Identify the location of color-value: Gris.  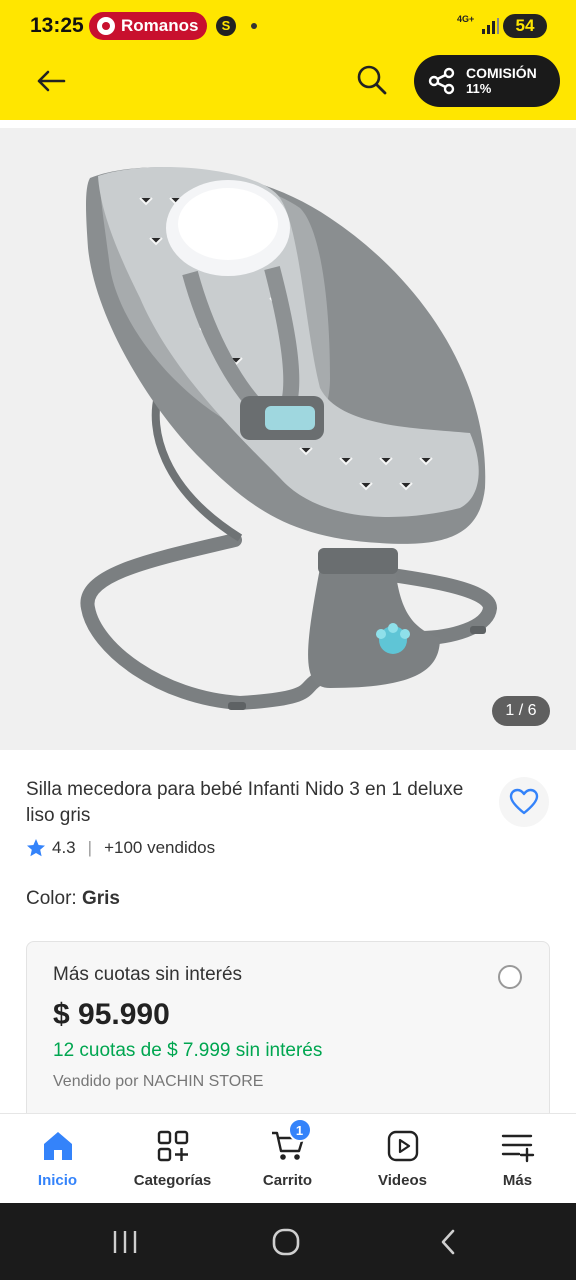
(100, 898).